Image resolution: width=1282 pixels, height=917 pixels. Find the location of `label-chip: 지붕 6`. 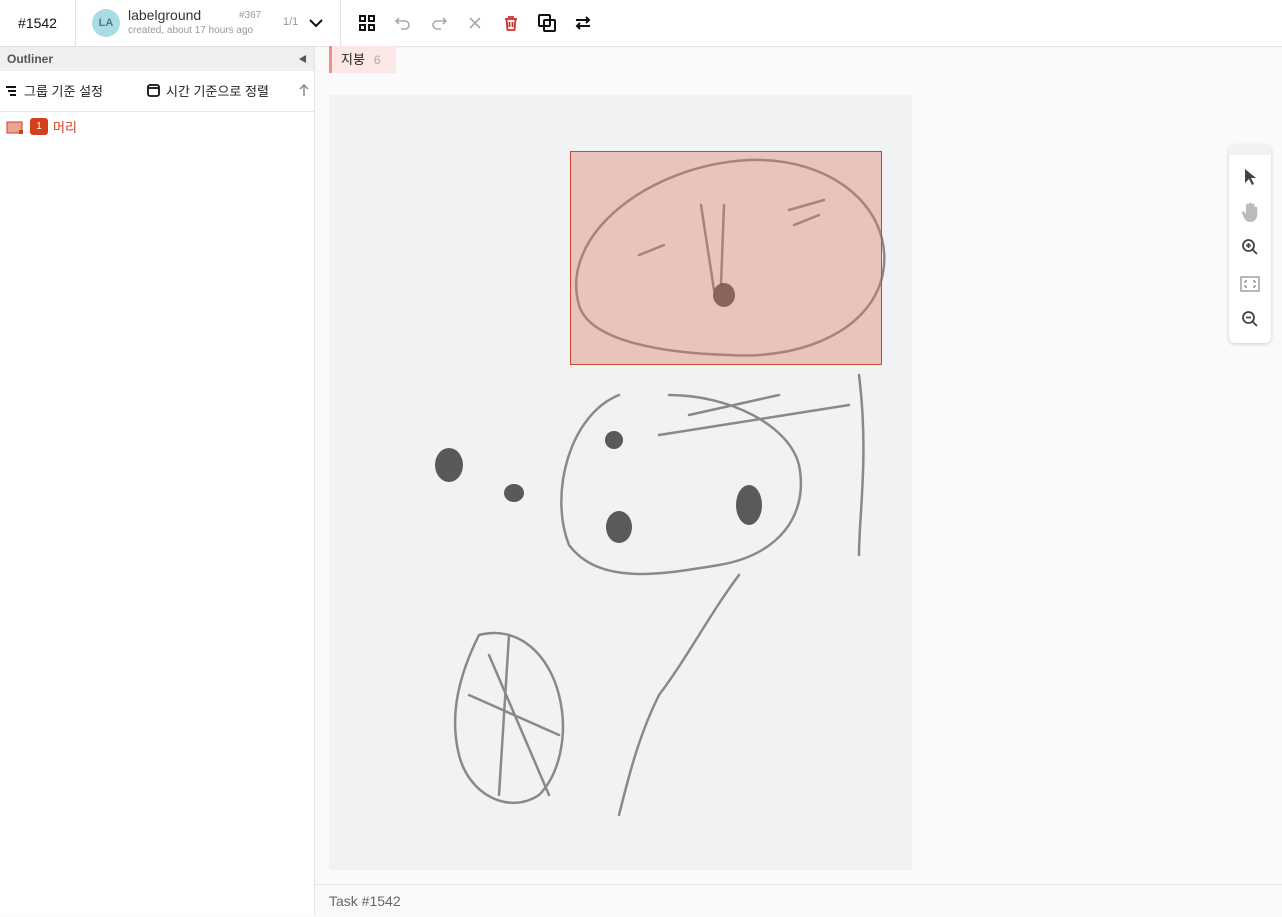

label-chip: 지붕 6 is located at coordinates (362, 59).